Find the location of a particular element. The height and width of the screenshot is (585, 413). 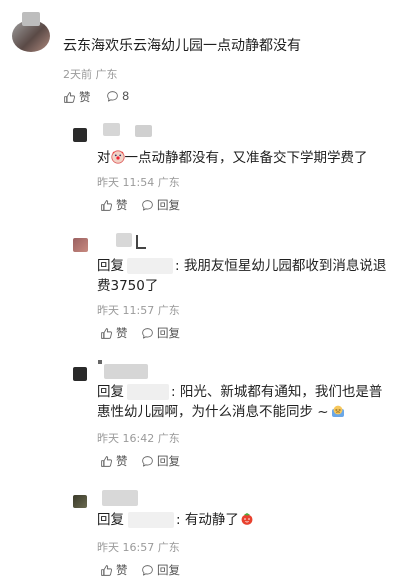

comment-location: 广东 is located at coordinates (106, 74).